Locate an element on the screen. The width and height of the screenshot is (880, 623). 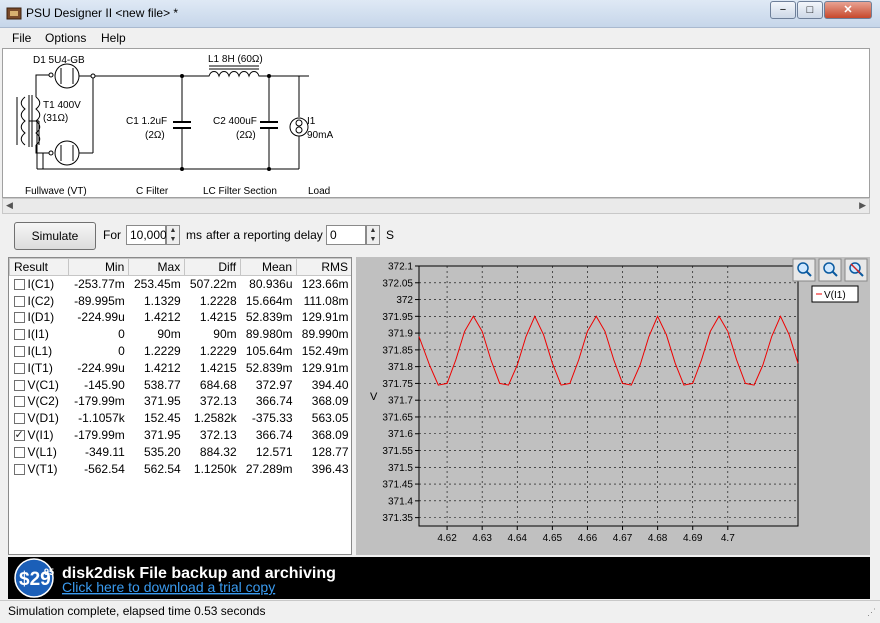
col-rms: RMS is located at coordinates (323, 267).